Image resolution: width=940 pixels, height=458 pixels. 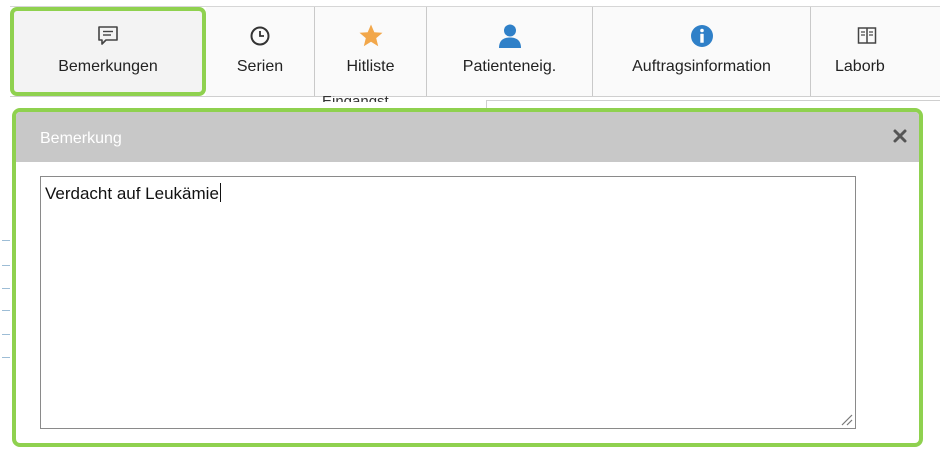 I want to click on background-left-column, so click(x=6, y=275).